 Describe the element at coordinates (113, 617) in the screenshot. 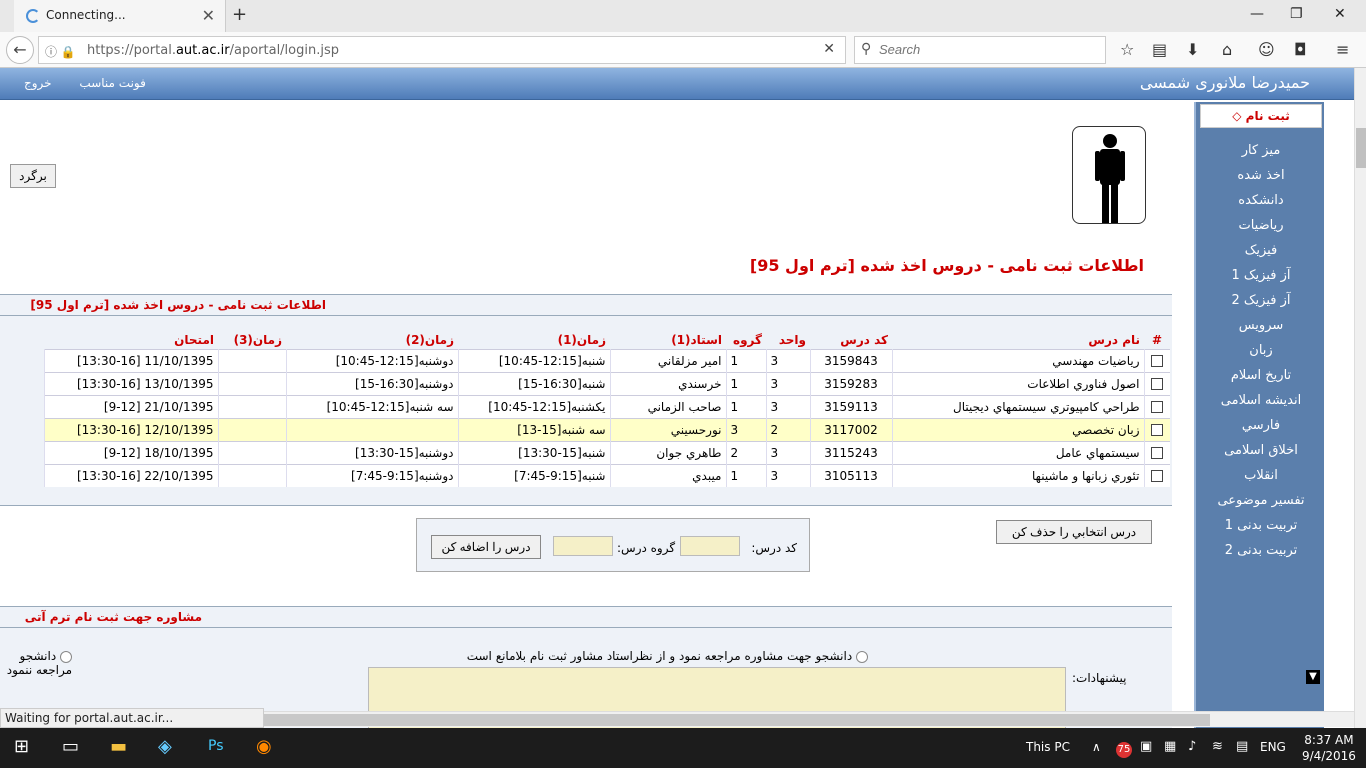

I see `section-title: مشاوره جهت ثبت نام ترم آتی` at that location.